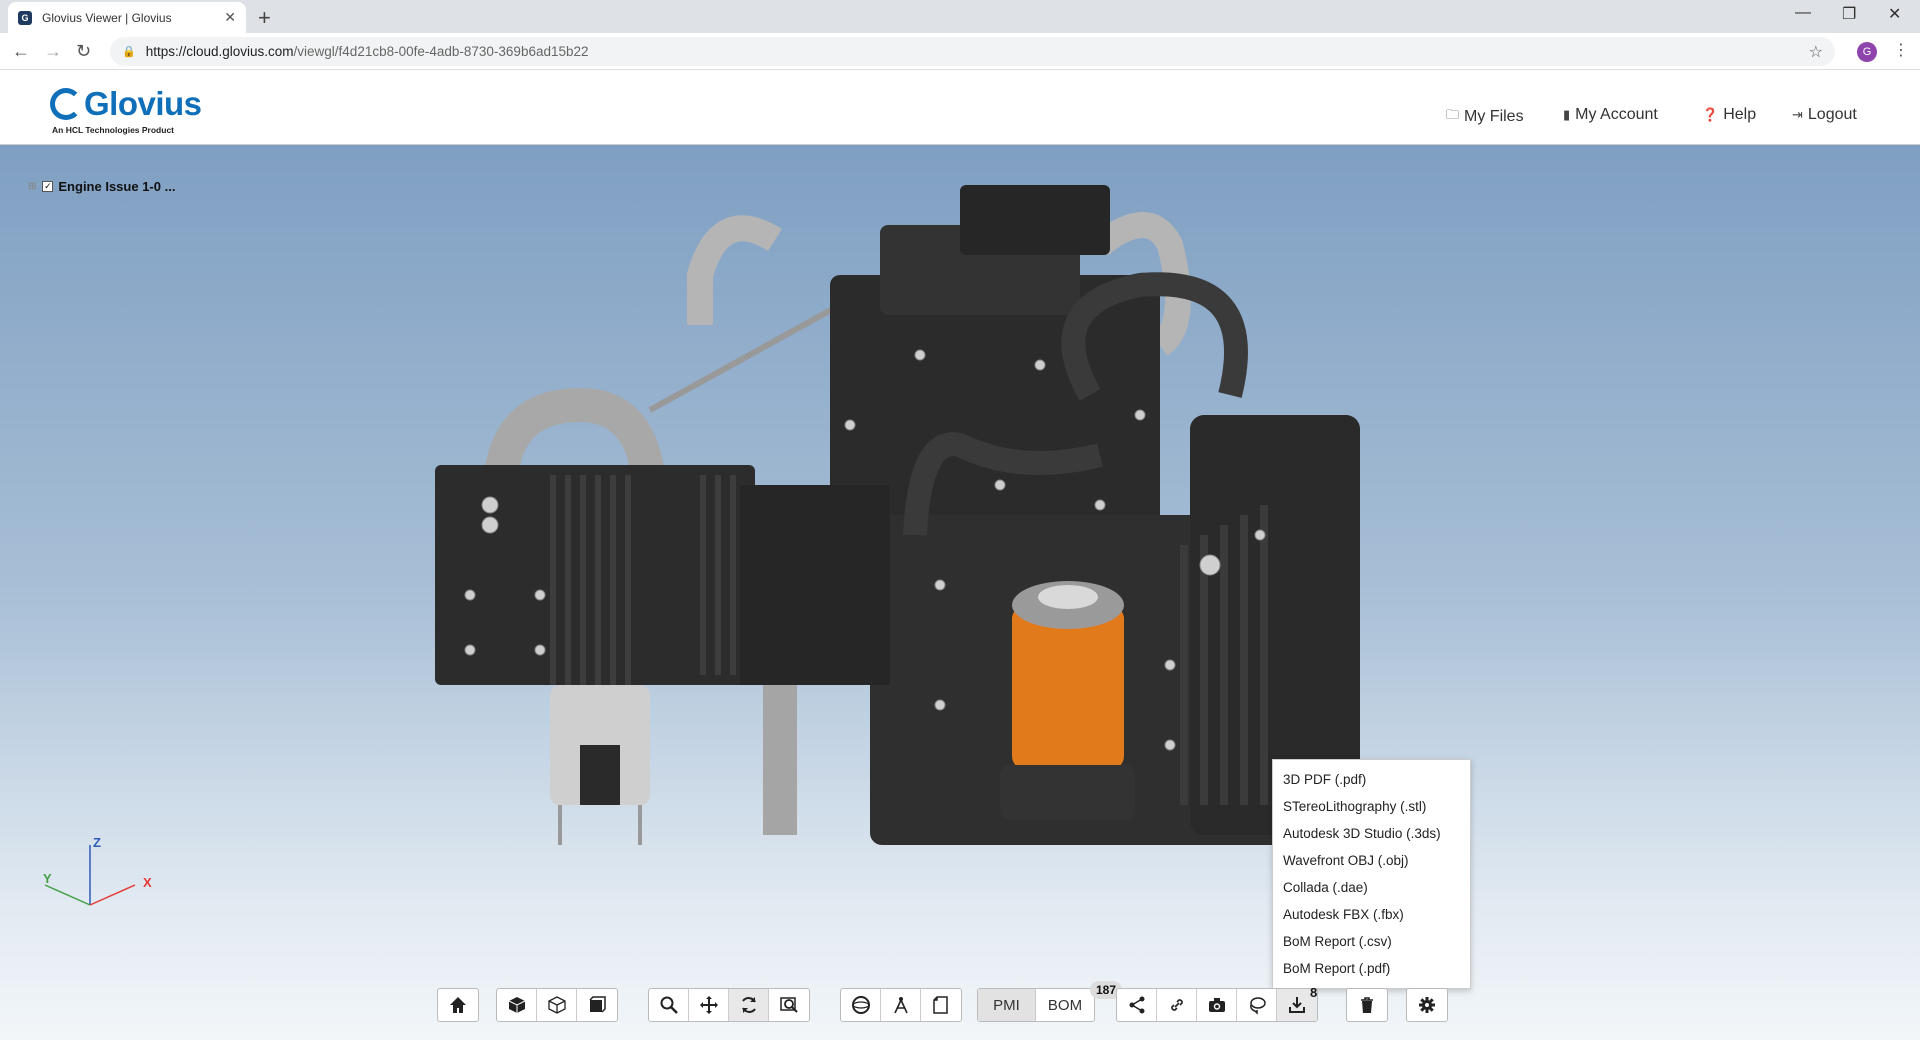 The height and width of the screenshot is (1040, 1920). I want to click on share-icon, so click(1136, 1005).